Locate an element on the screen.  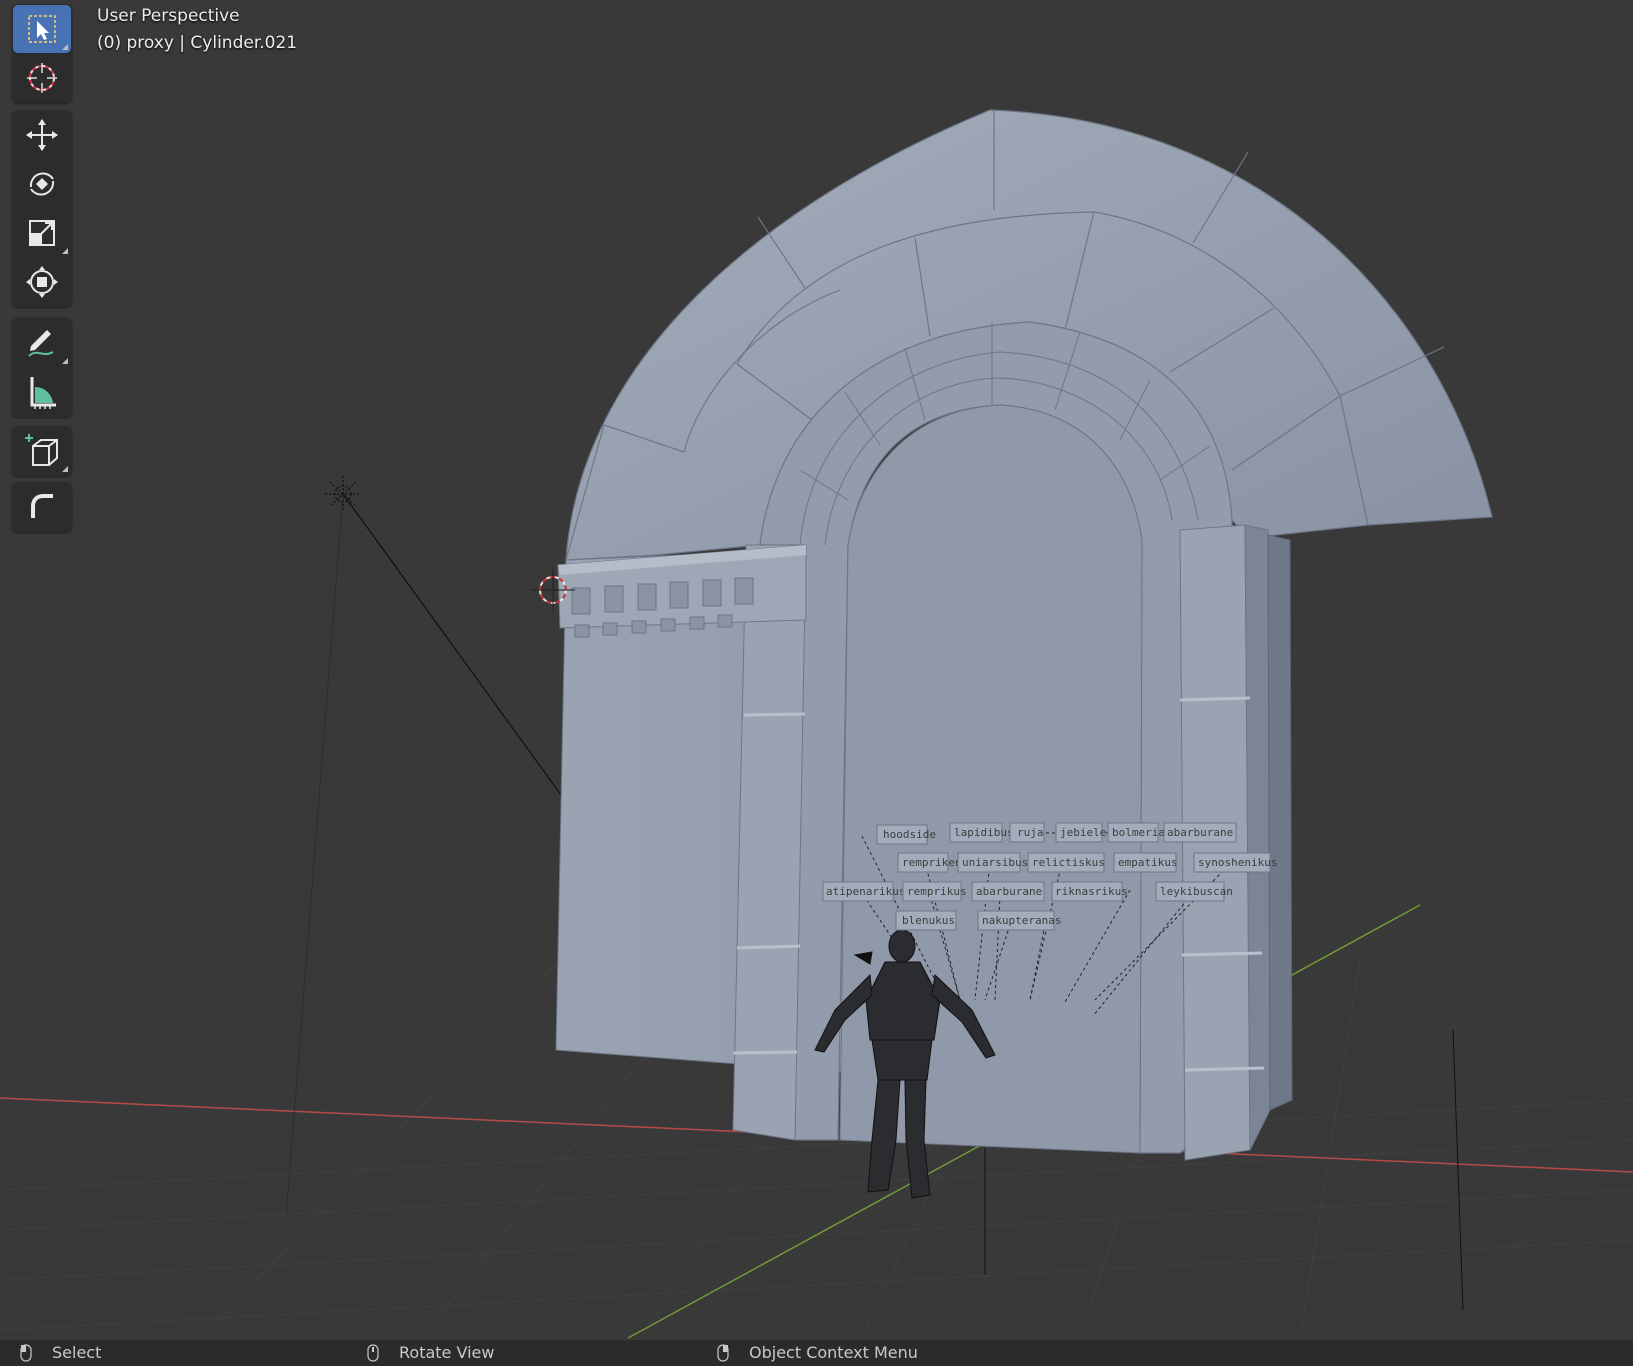
scene-label: rempriken is located at coordinates (932, 862).